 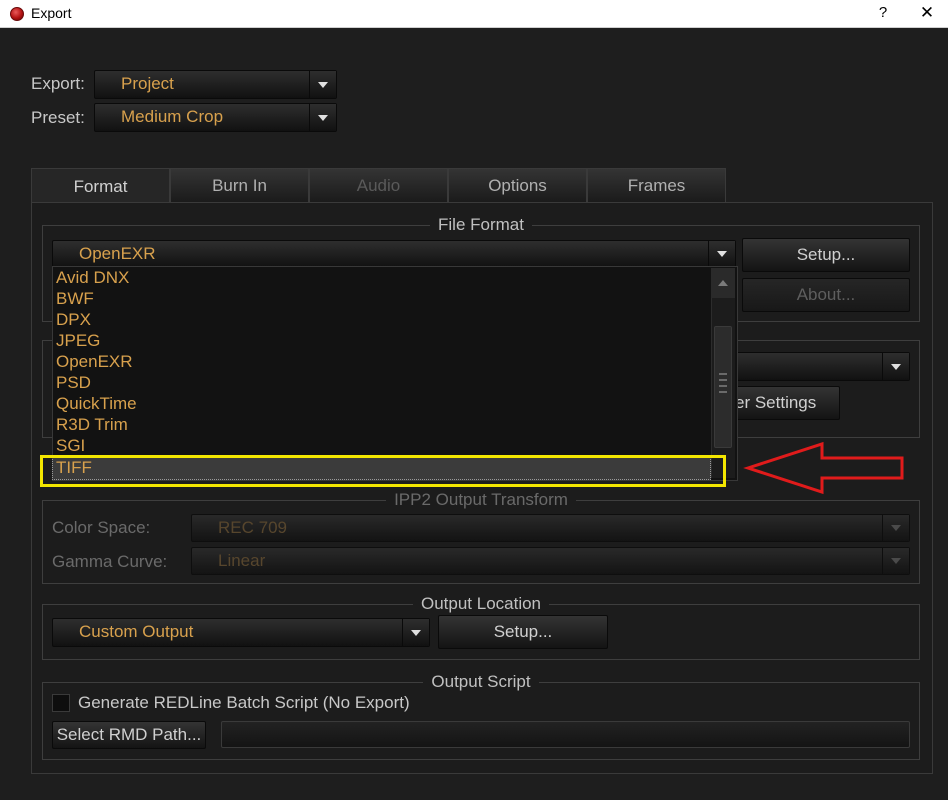 I want to click on help-button: ?, so click(x=883, y=13).